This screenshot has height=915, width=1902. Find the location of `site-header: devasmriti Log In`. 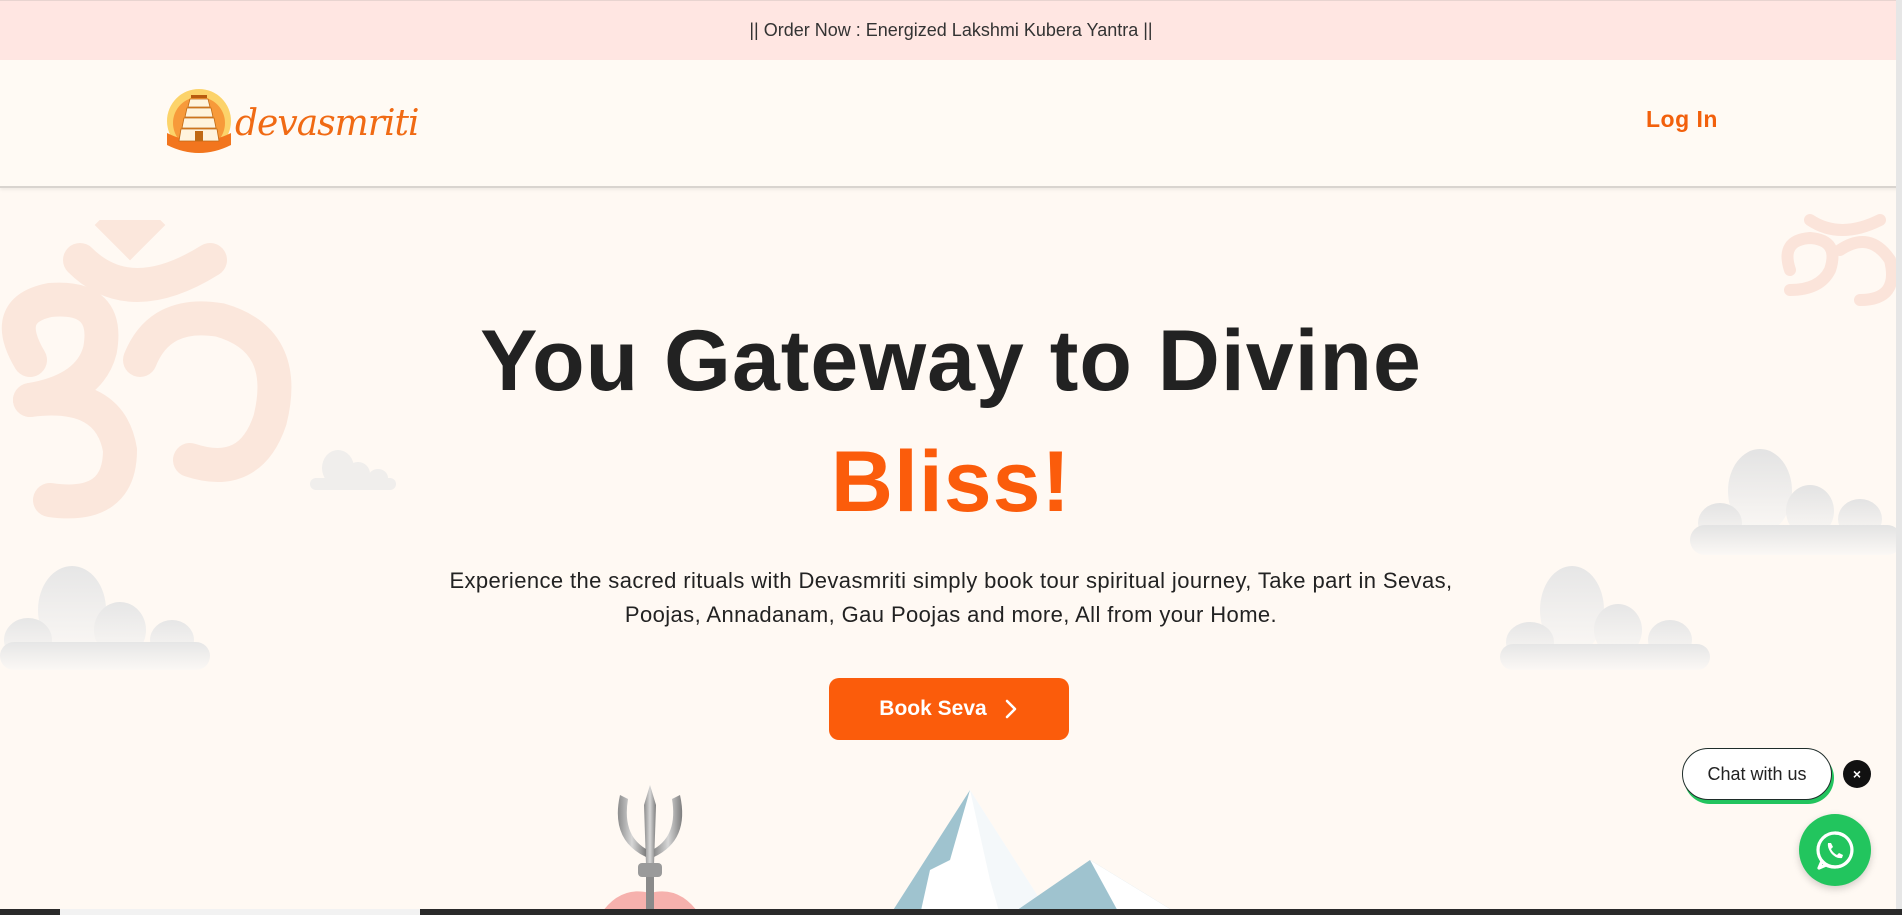

site-header: devasmriti Log In is located at coordinates (951, 124).